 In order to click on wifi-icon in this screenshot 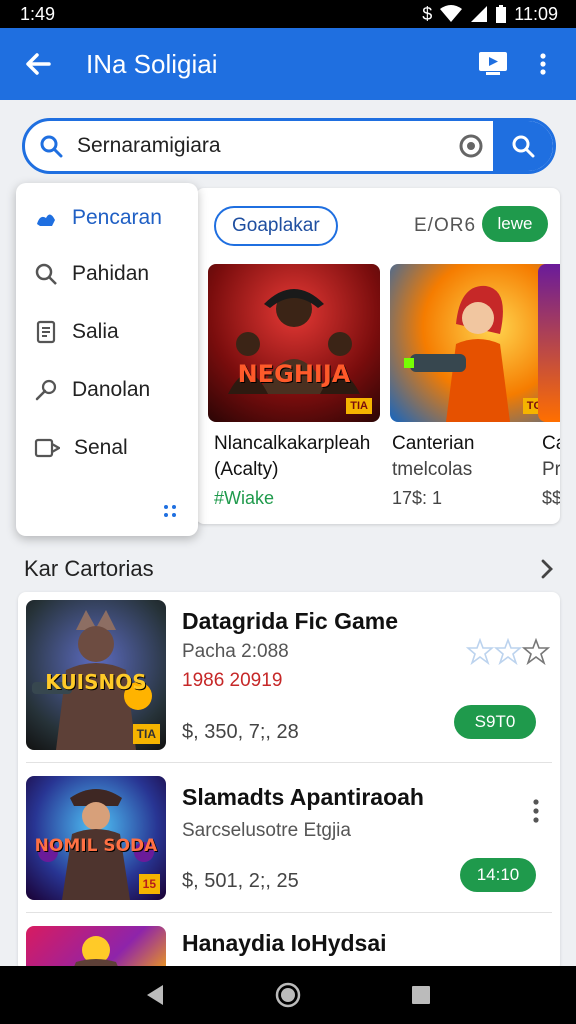, I will do `click(451, 13)`.